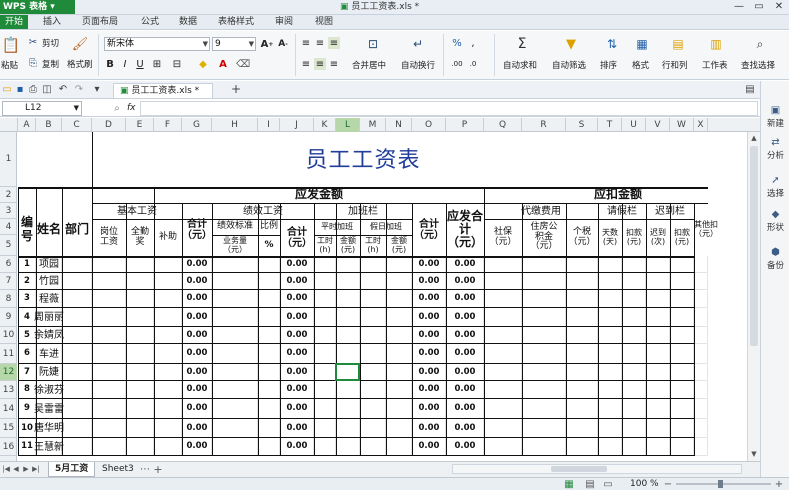 The width and height of the screenshot is (789, 490). What do you see at coordinates (715, 65) in the screenshot?
I see `worksheet-button: 工作表` at bounding box center [715, 65].